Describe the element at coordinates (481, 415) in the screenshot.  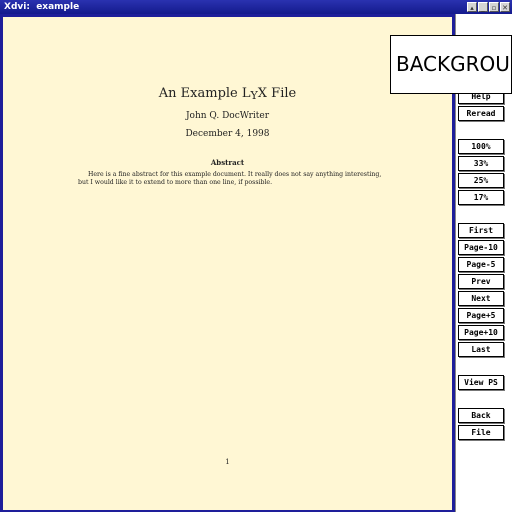
I see `back-button: Back` at that location.